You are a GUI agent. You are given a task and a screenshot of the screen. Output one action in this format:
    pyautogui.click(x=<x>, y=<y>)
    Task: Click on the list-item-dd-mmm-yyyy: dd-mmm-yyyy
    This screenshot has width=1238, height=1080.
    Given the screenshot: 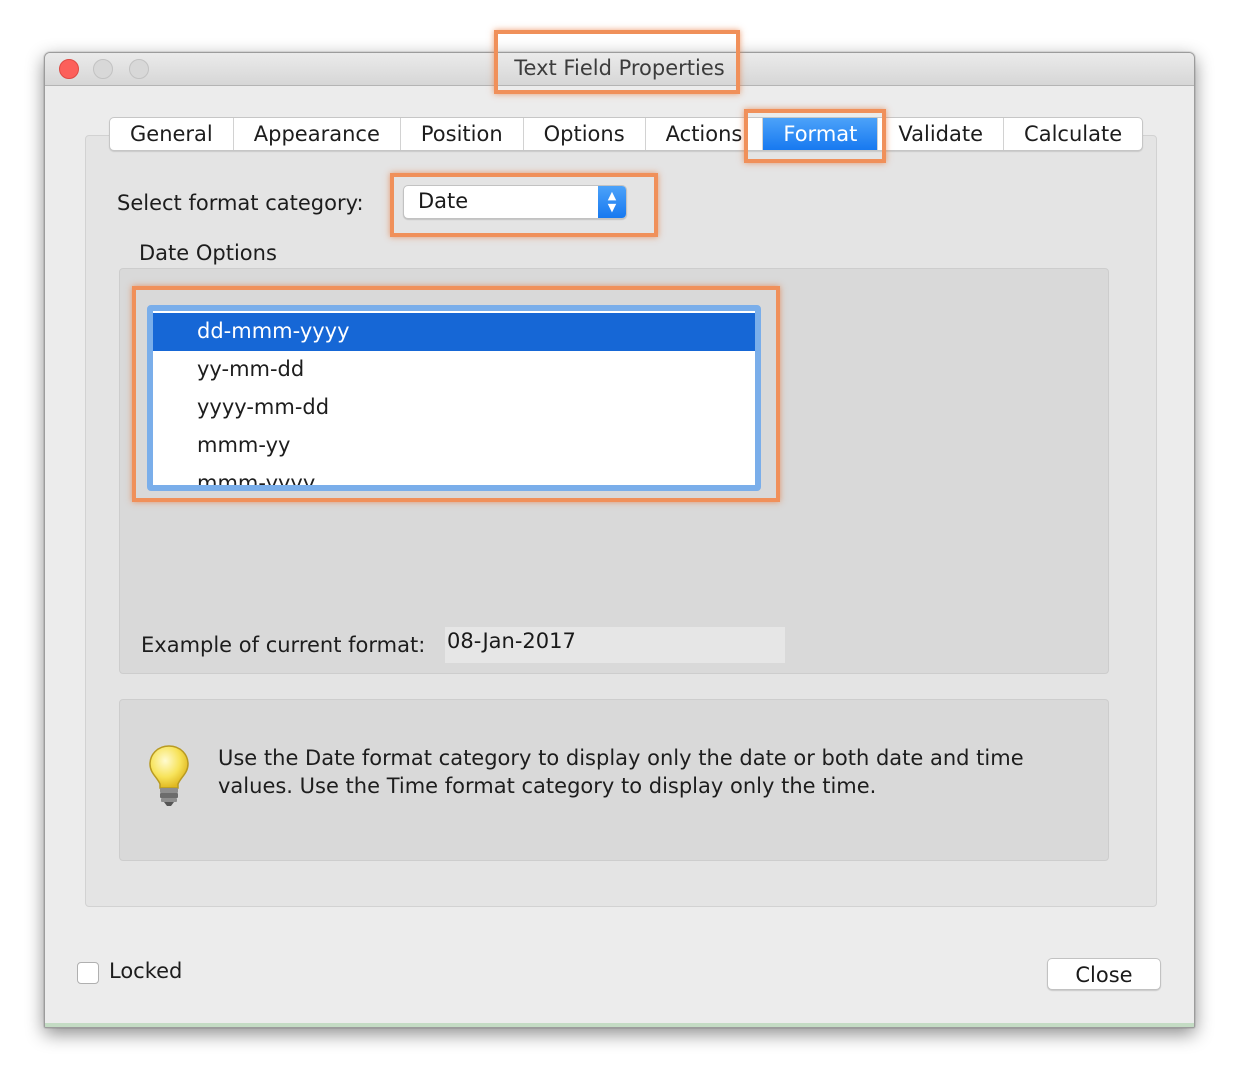 What is the action you would take?
    pyautogui.click(x=454, y=332)
    